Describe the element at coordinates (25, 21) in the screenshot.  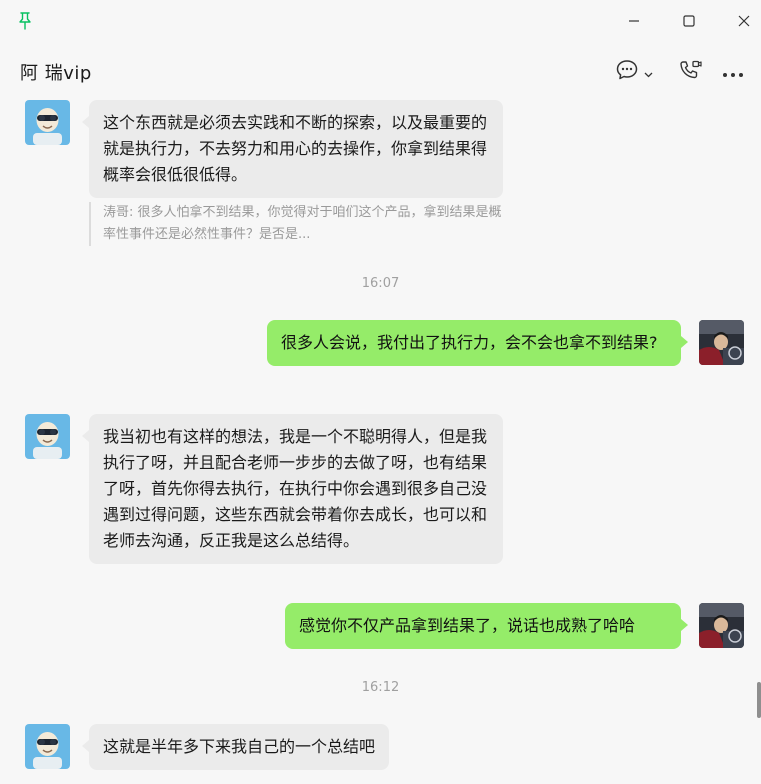
I see `pin-icon` at that location.